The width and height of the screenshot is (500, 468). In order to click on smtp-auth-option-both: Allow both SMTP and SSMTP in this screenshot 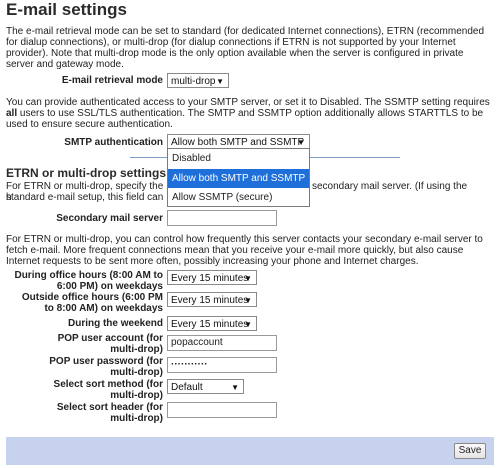, I will do `click(238, 178)`.